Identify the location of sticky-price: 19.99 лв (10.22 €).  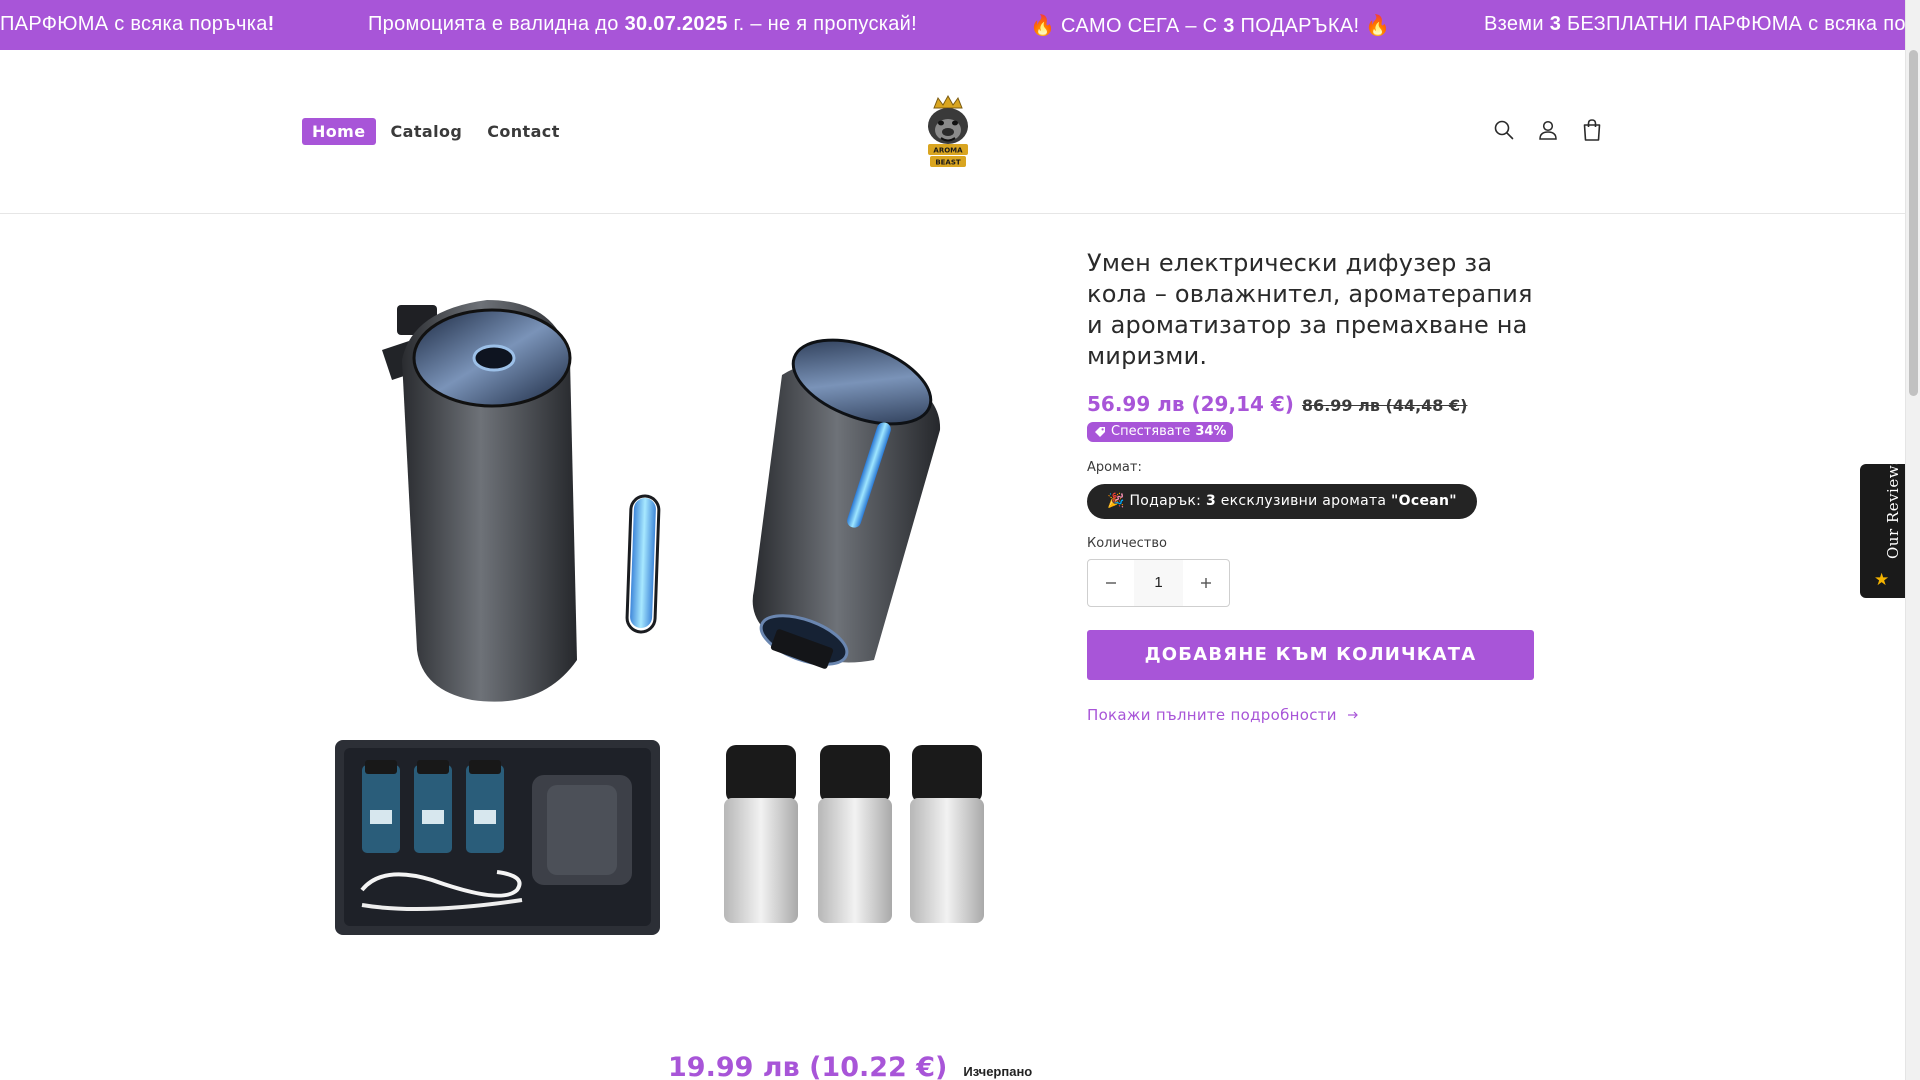
(808, 1066).